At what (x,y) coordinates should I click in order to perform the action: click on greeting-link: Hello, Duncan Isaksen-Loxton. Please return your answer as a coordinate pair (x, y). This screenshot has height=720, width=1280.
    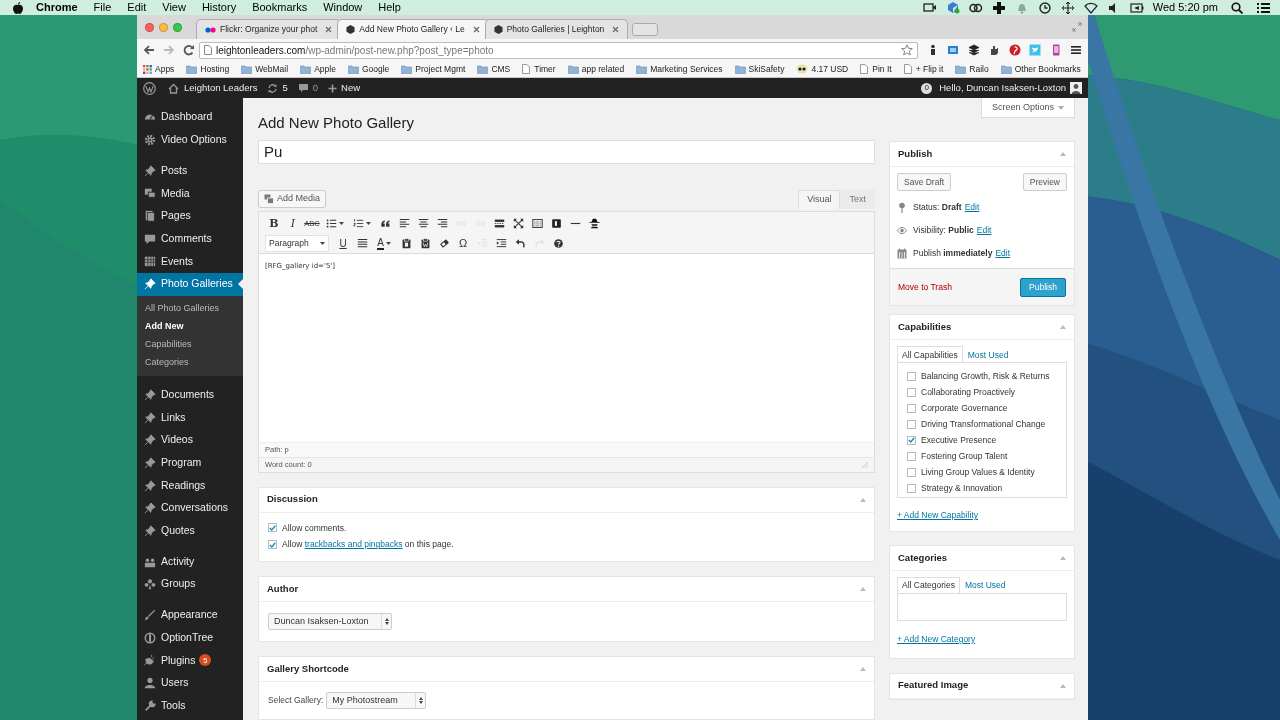
    Looking at the image, I should click on (1002, 88).